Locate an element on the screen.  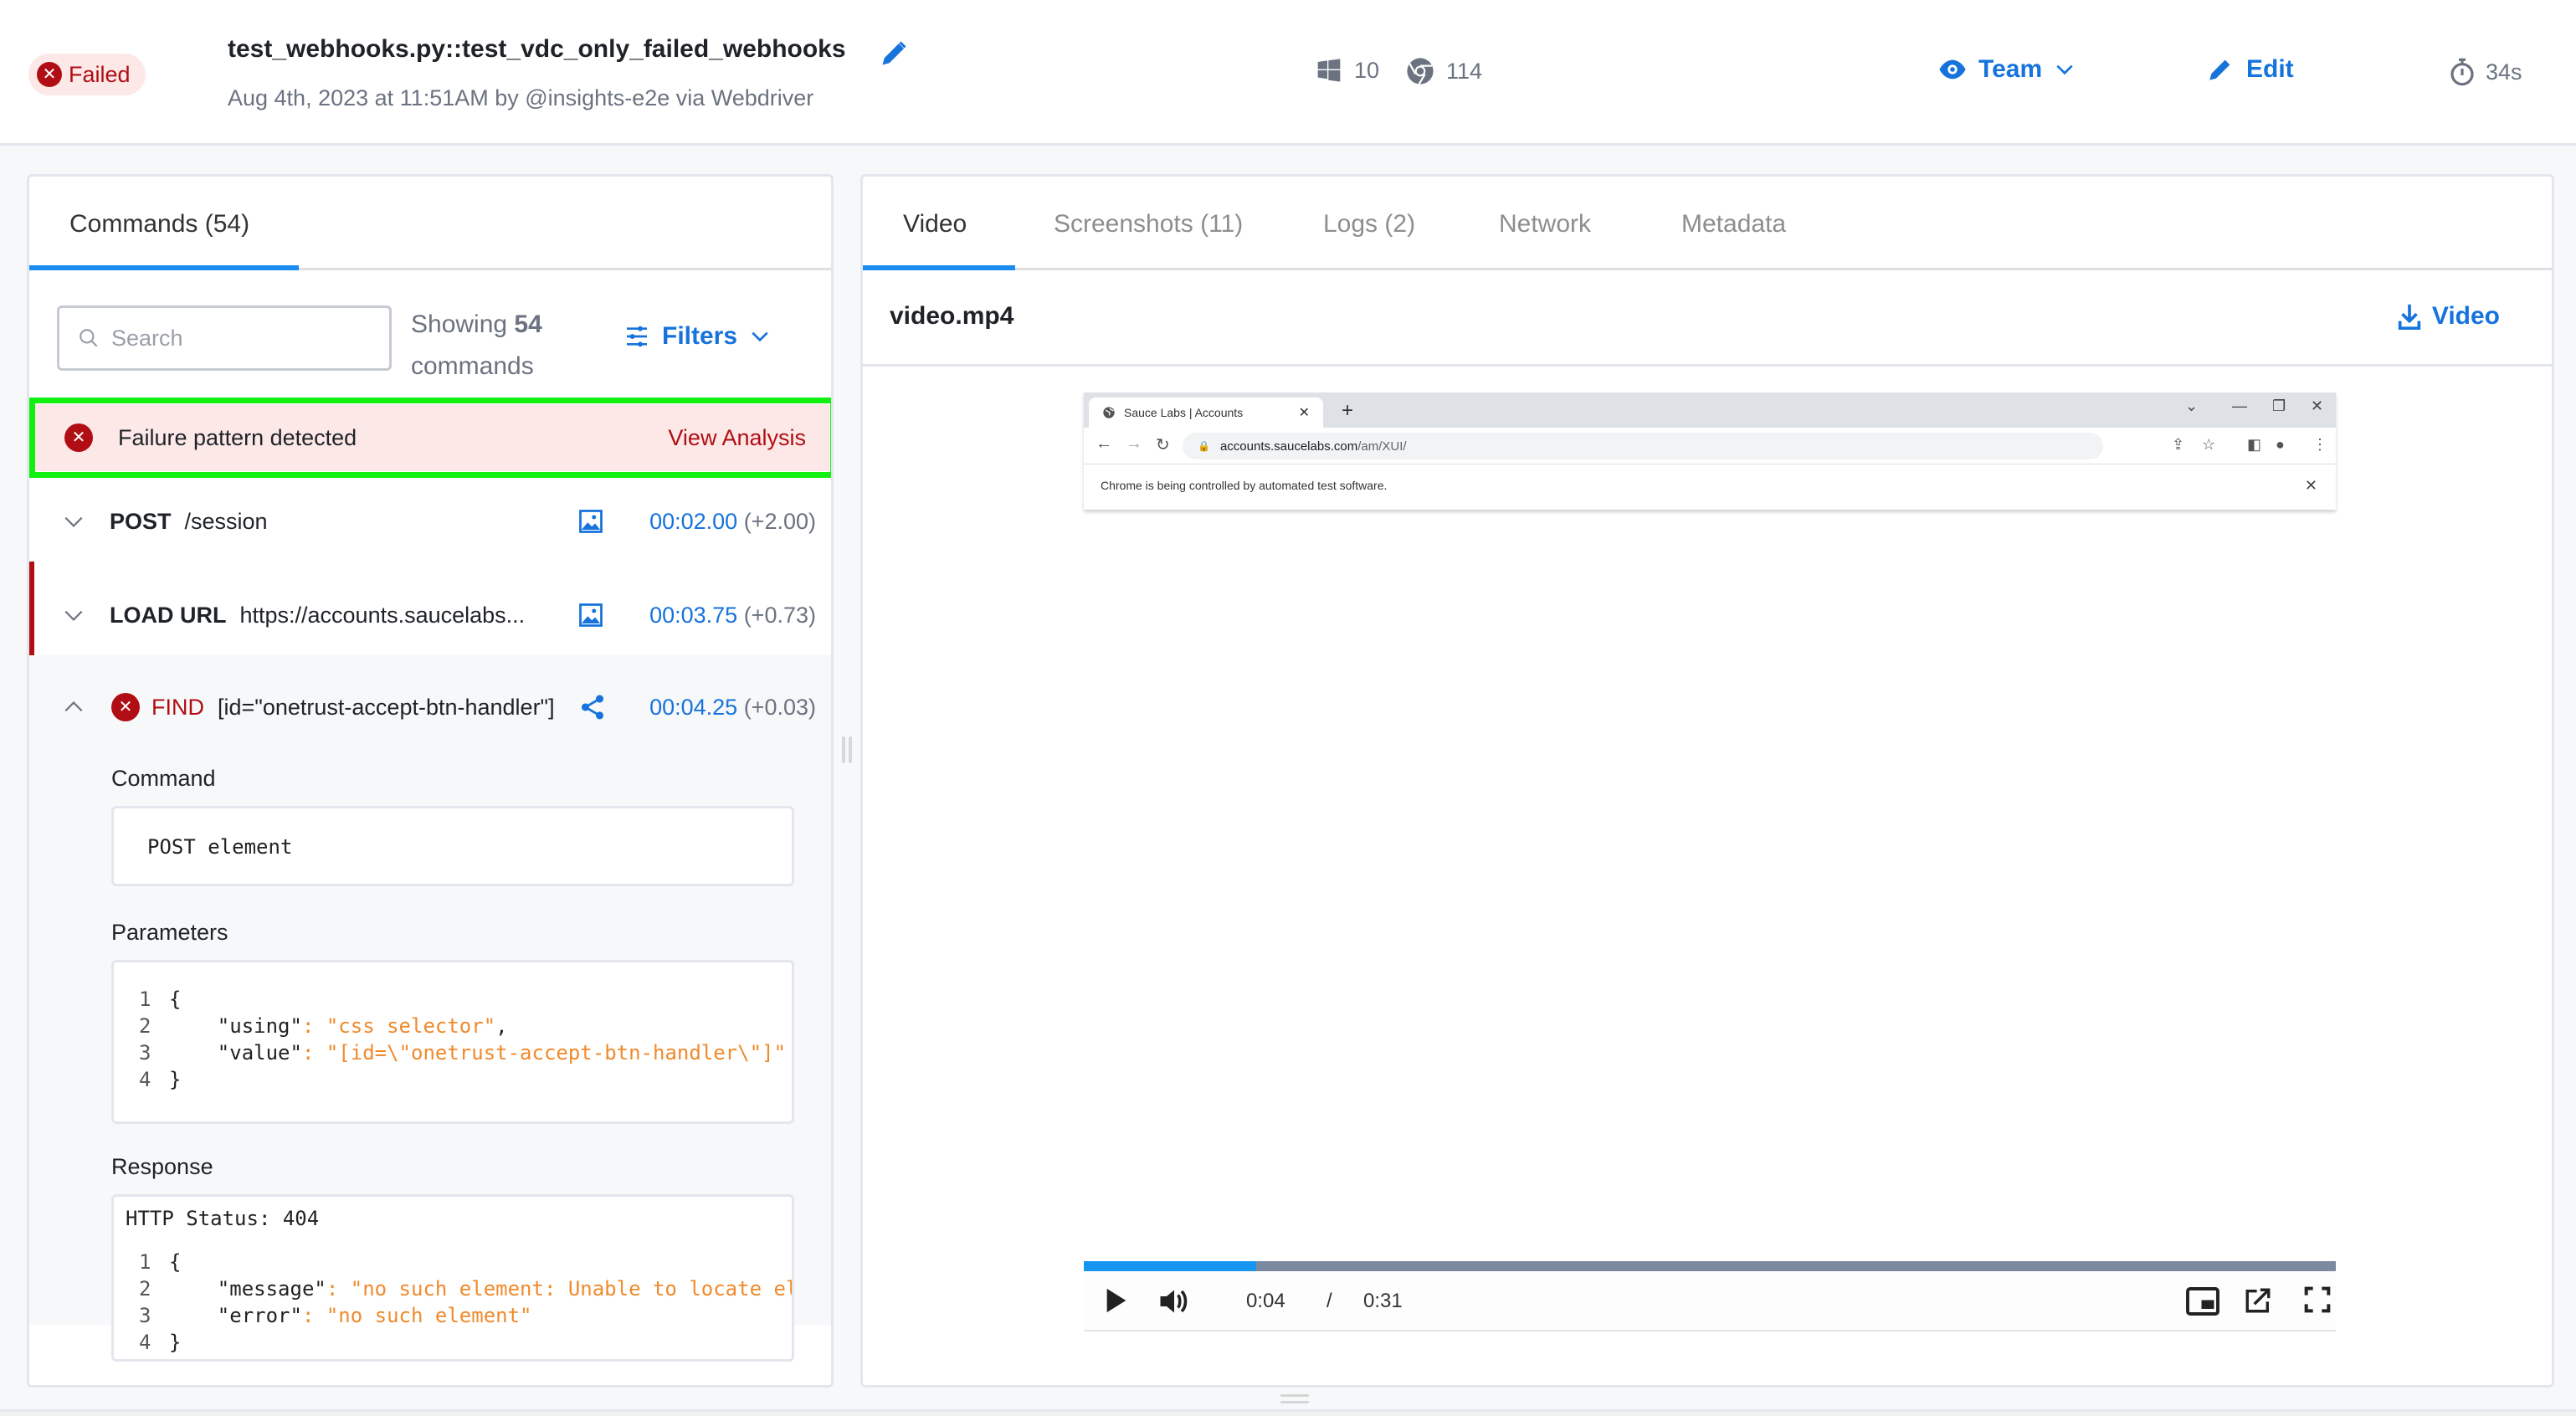
chevron-up-icon is located at coordinates (74, 707).